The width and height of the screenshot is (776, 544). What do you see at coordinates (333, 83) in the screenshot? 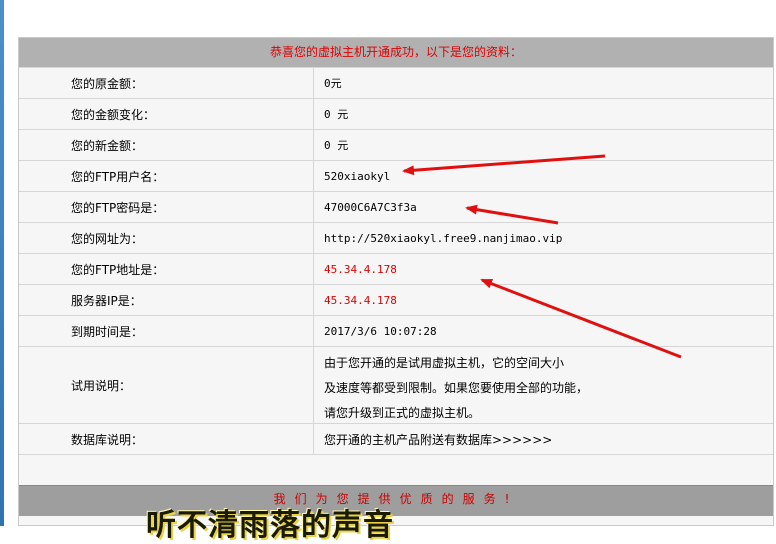
I see `original-balance-value: 0元` at bounding box center [333, 83].